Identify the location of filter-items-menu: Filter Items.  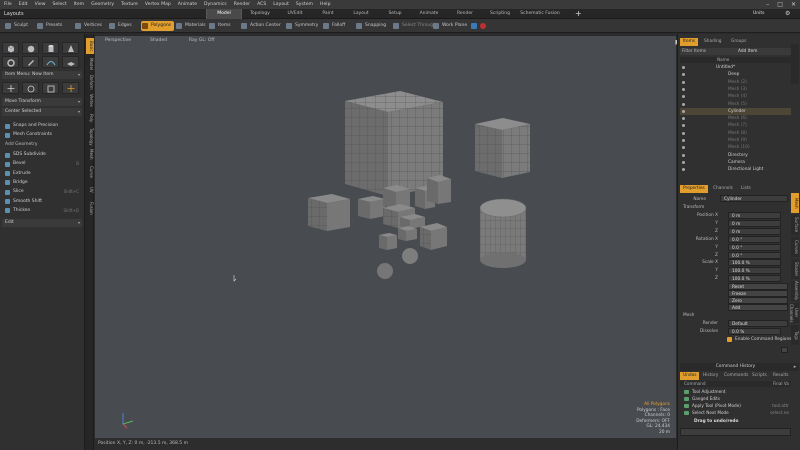
(694, 51).